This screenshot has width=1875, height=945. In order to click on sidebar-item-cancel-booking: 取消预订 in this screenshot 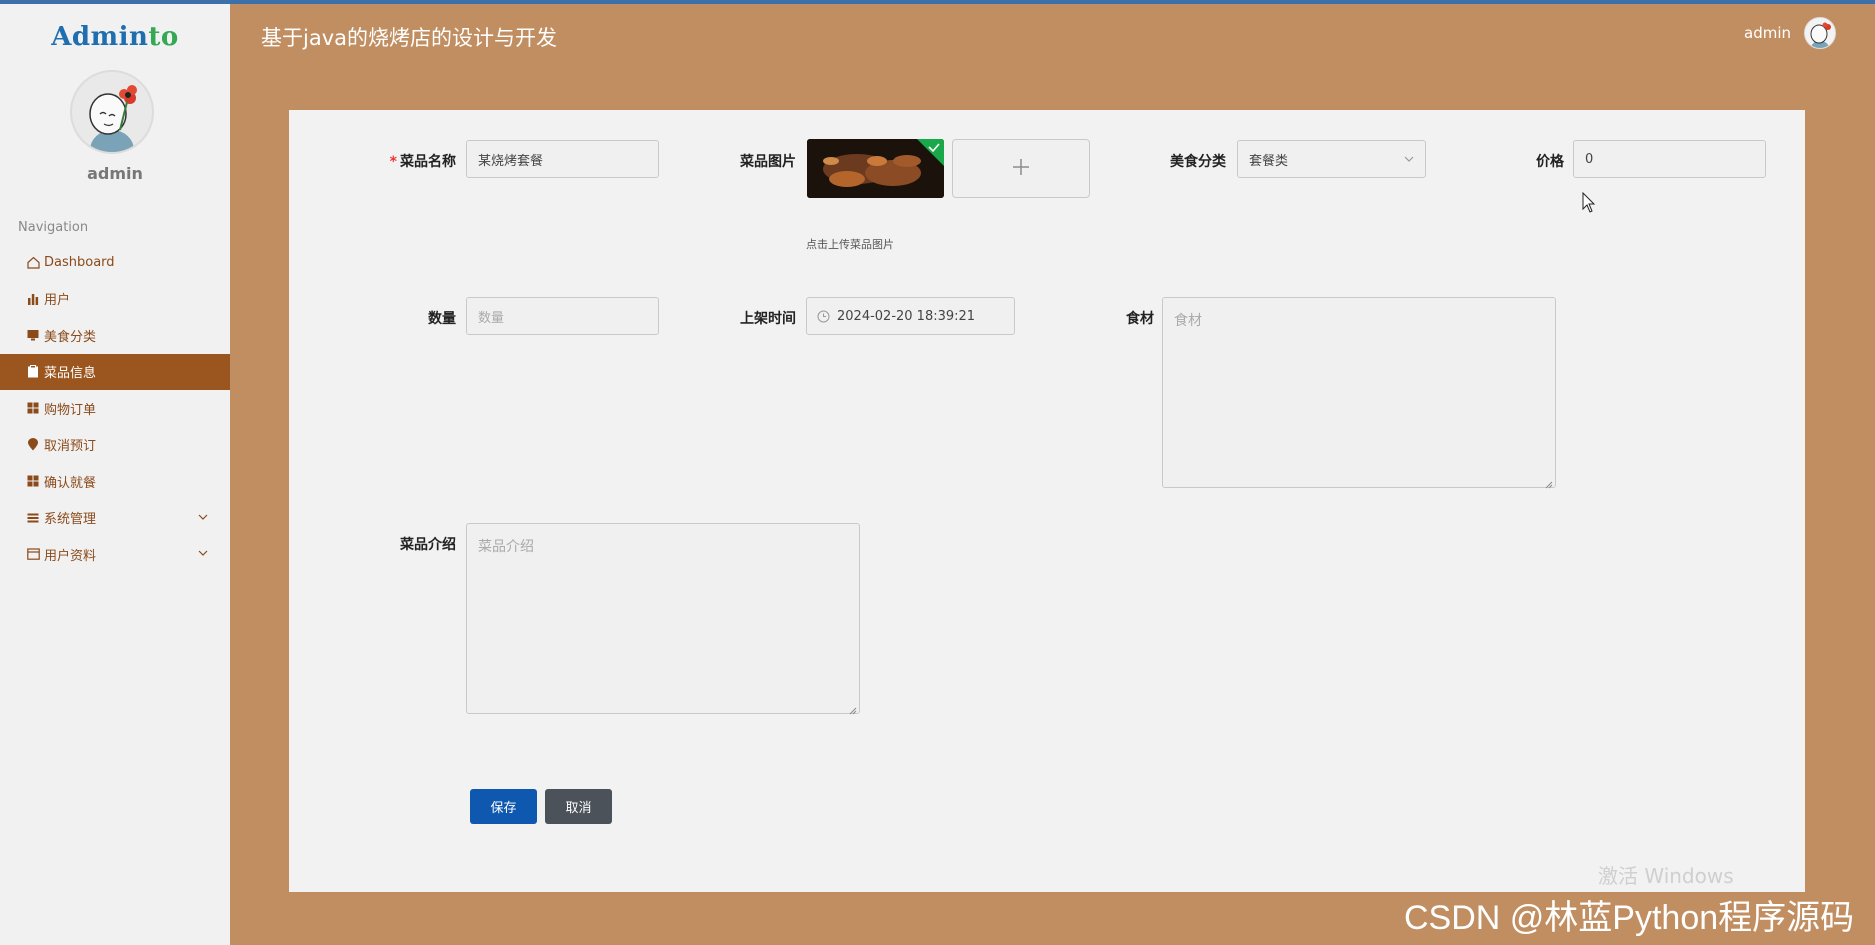, I will do `click(115, 445)`.